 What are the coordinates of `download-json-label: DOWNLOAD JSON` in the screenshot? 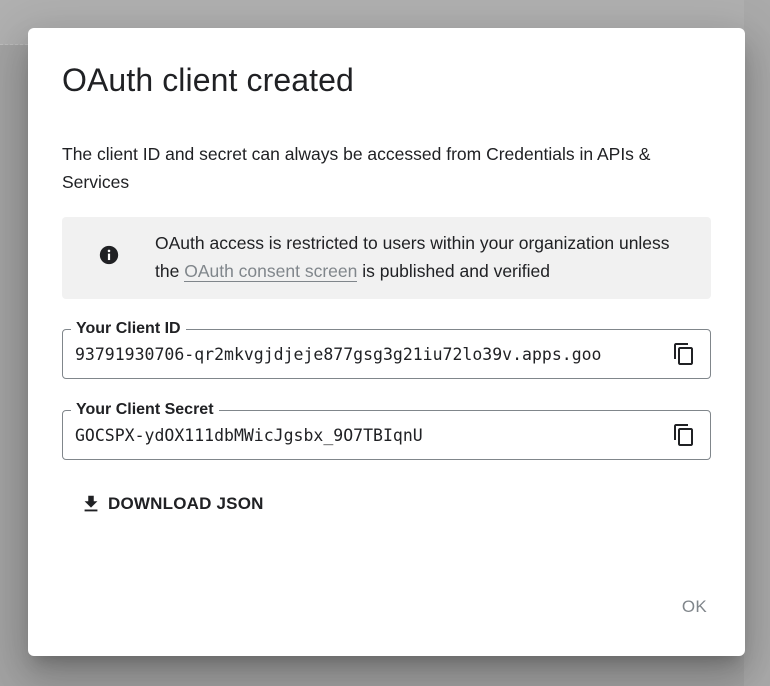 It's located at (186, 503).